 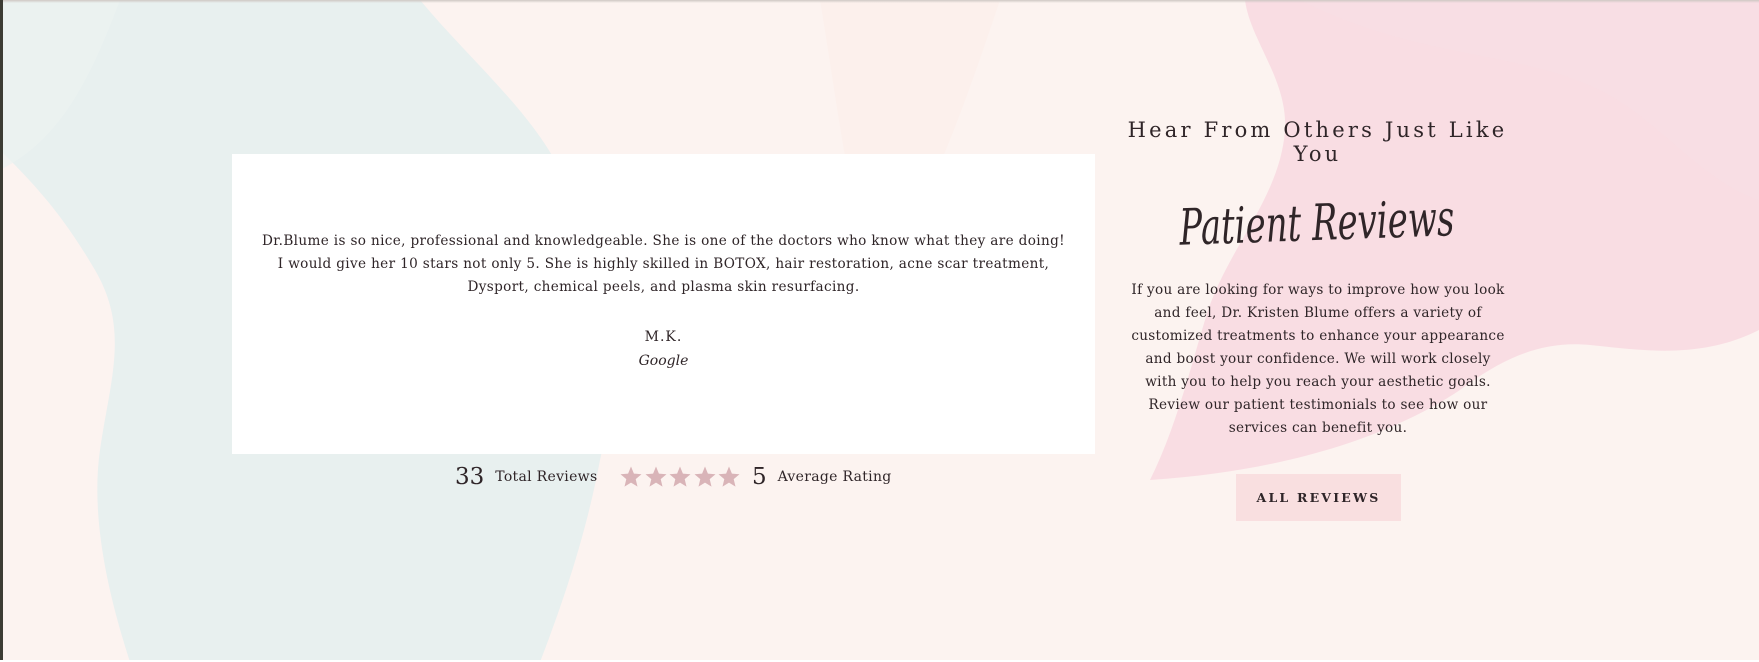 What do you see at coordinates (470, 477) in the screenshot?
I see `total-reviews-count: 33` at bounding box center [470, 477].